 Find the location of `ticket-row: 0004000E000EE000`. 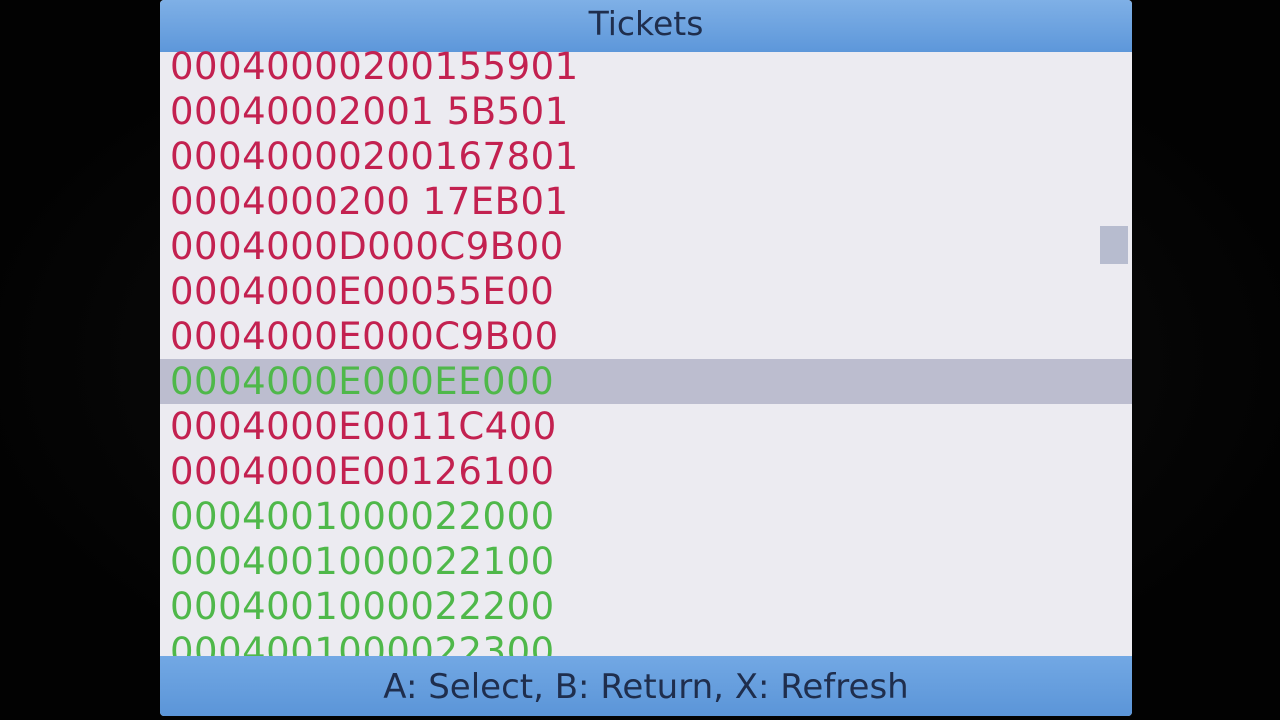

ticket-row: 0004000E000EE000 is located at coordinates (646, 381).